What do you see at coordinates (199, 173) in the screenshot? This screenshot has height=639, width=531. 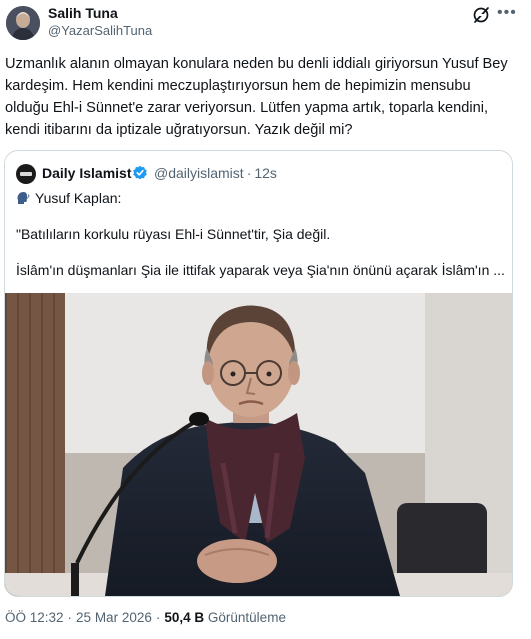 I see `quoted-author-handle: @dailyislamist` at bounding box center [199, 173].